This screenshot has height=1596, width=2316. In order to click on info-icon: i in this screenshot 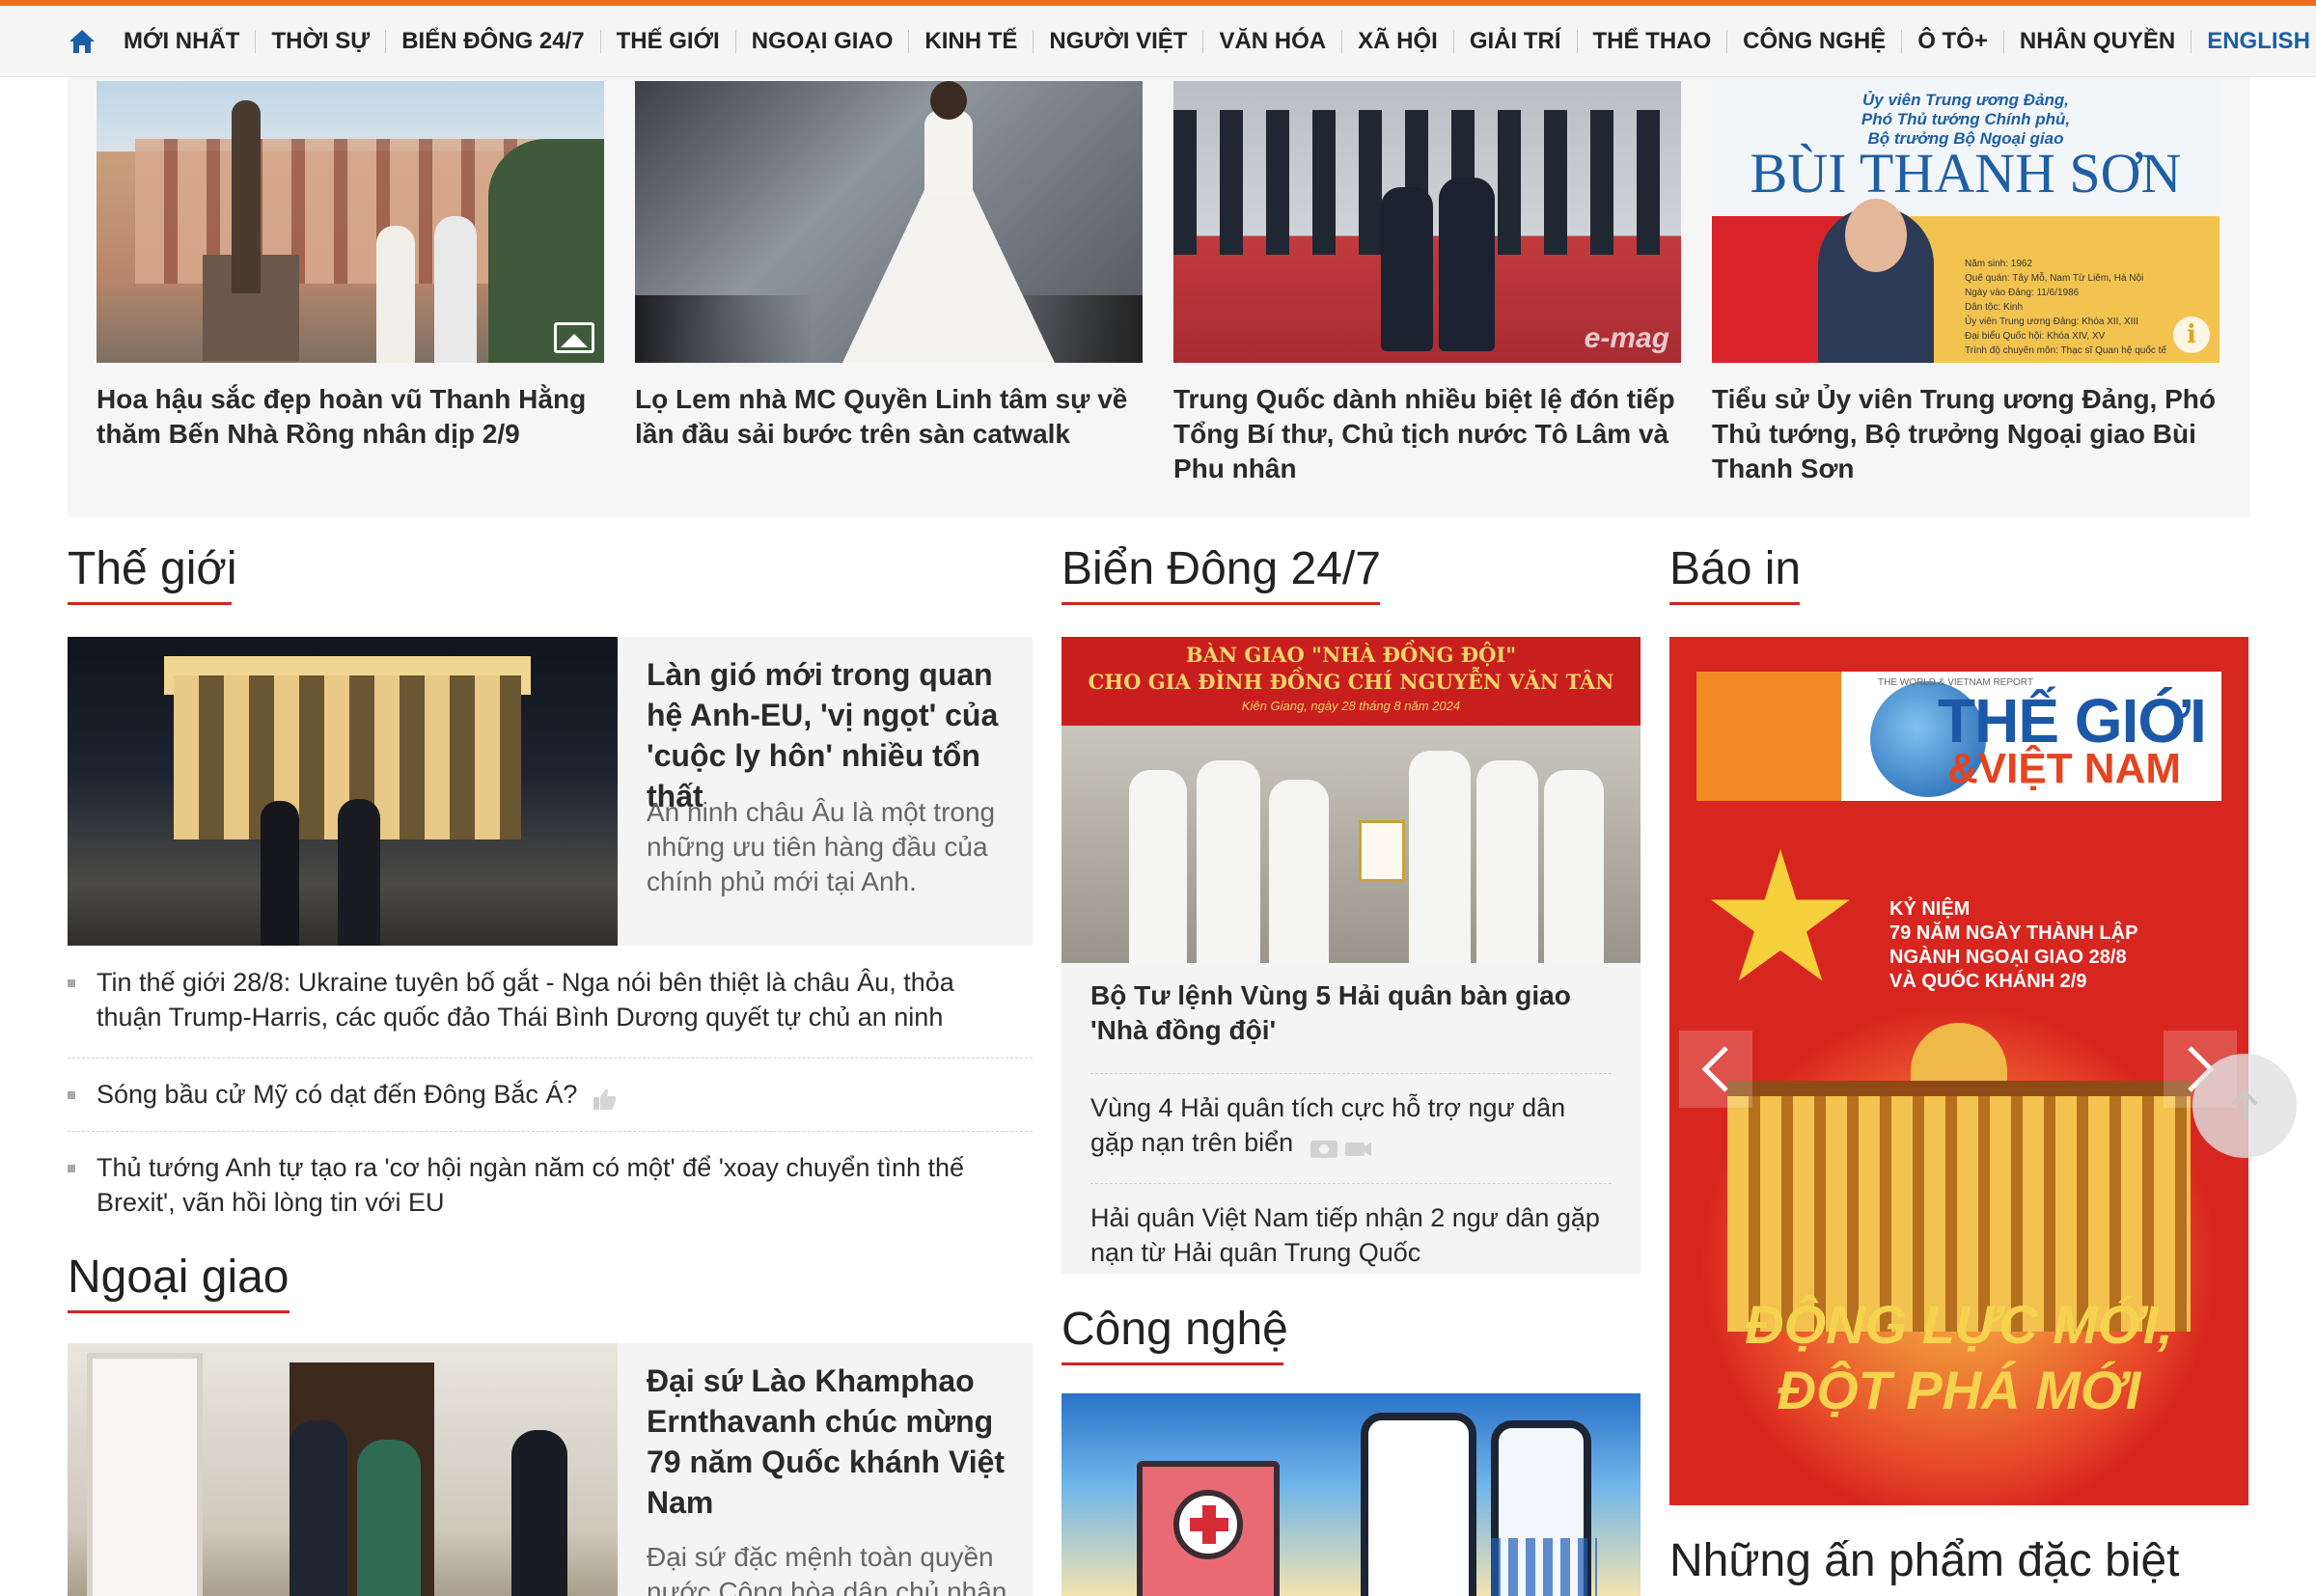, I will do `click(2191, 334)`.